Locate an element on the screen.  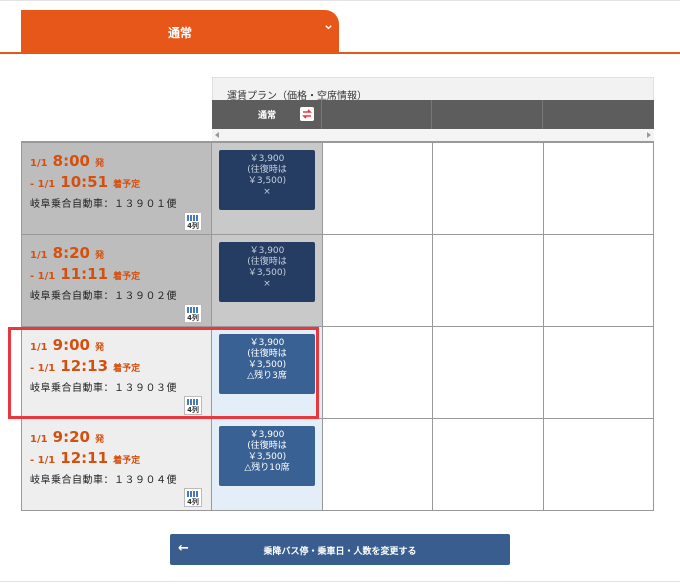
arrival-time: 11:11 is located at coordinates (84, 274).